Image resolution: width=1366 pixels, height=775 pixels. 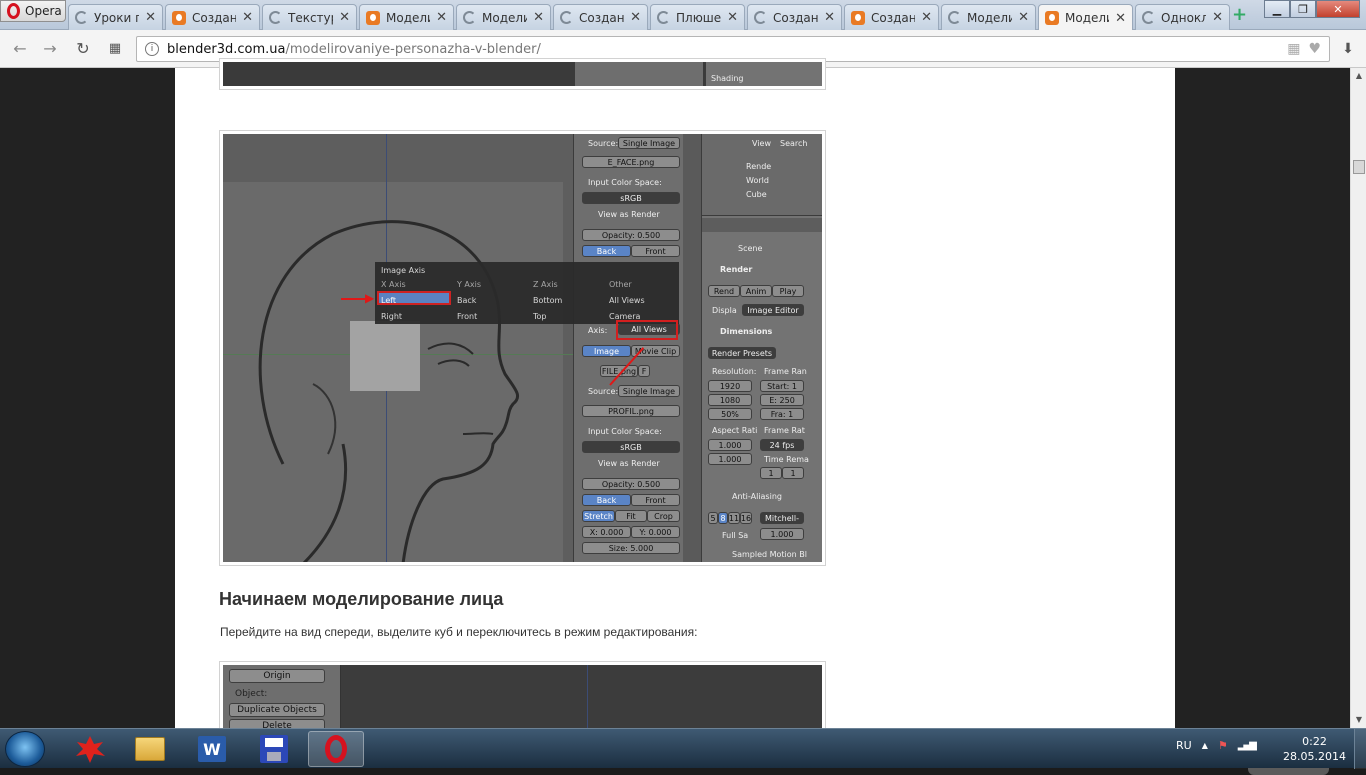 What do you see at coordinates (25, 749) in the screenshot?
I see `start-button` at bounding box center [25, 749].